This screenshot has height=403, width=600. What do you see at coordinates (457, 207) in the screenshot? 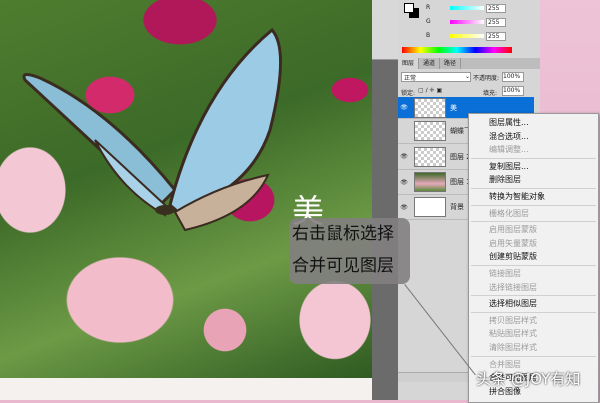
I see `layer-name: 背景` at bounding box center [457, 207].